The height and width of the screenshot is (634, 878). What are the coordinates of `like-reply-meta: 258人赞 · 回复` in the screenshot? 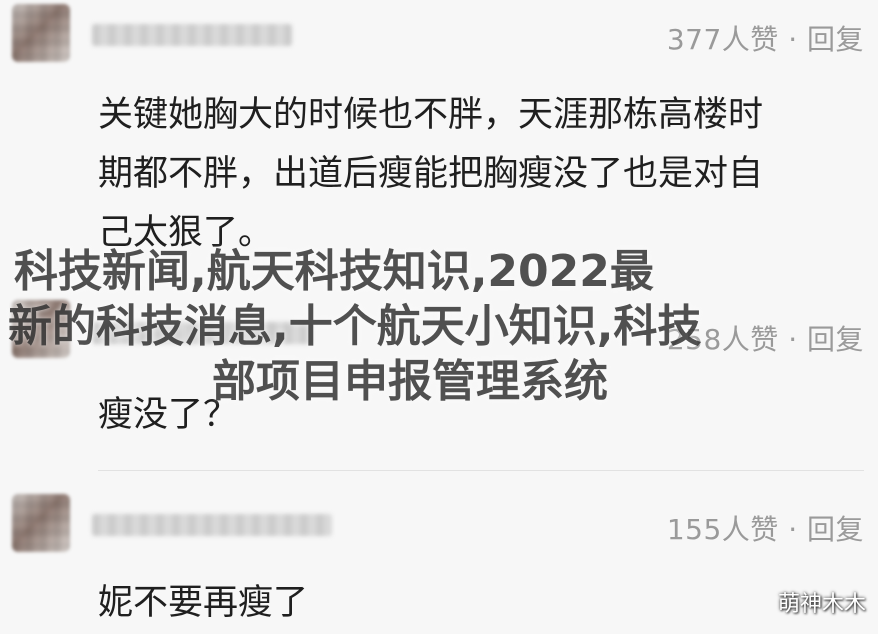 It's located at (765, 338).